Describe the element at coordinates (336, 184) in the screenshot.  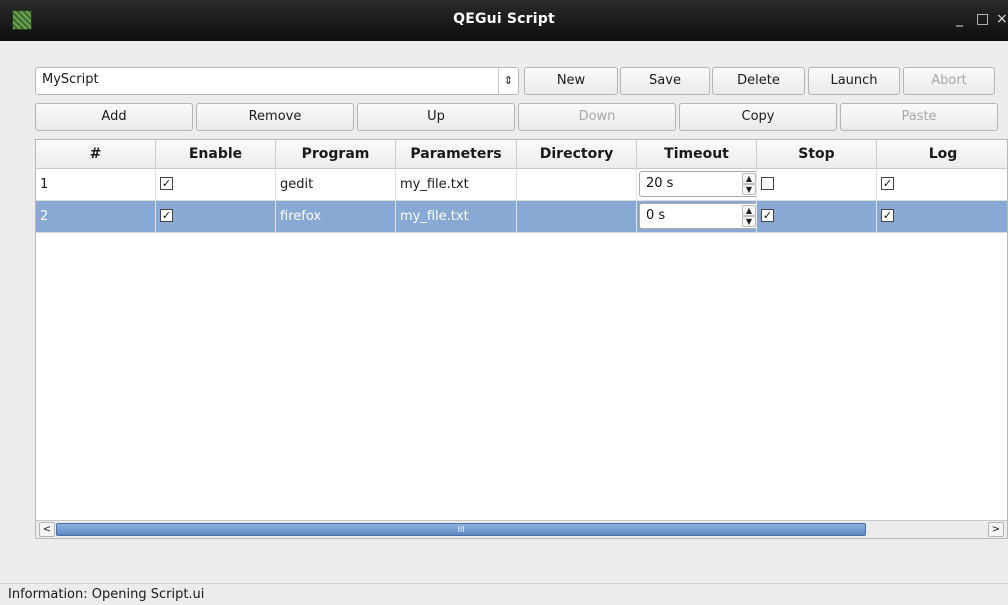
I see `program-cell: gedit` at that location.